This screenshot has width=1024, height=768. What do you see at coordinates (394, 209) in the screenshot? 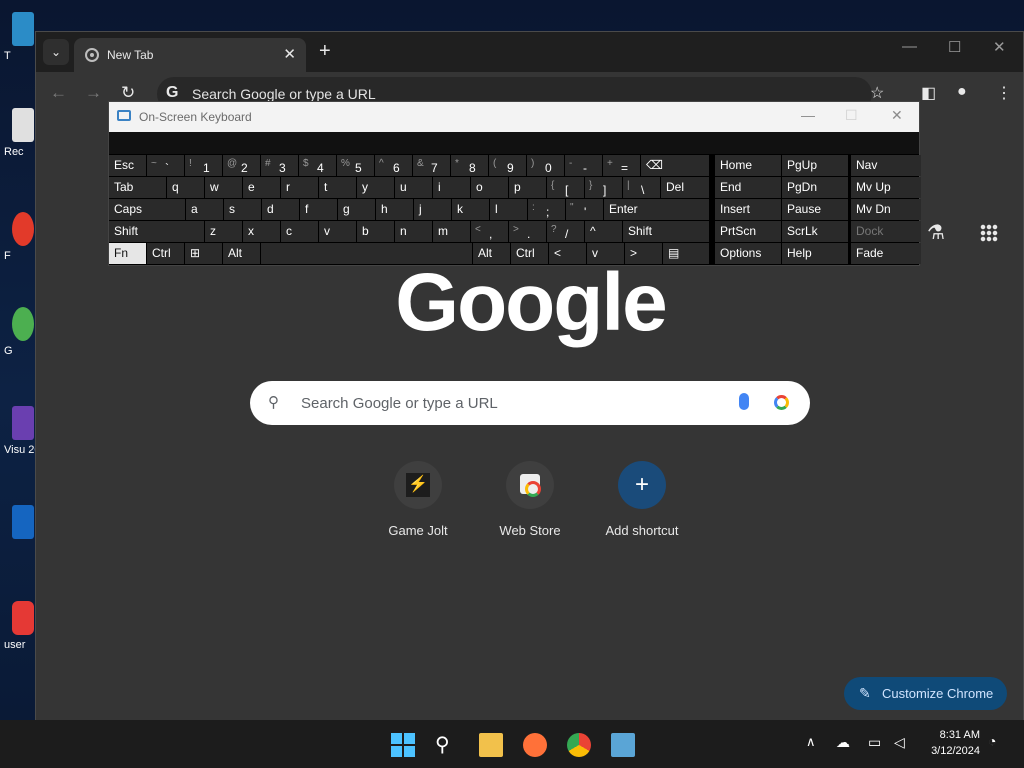
I see `key-2-6: h` at bounding box center [394, 209].